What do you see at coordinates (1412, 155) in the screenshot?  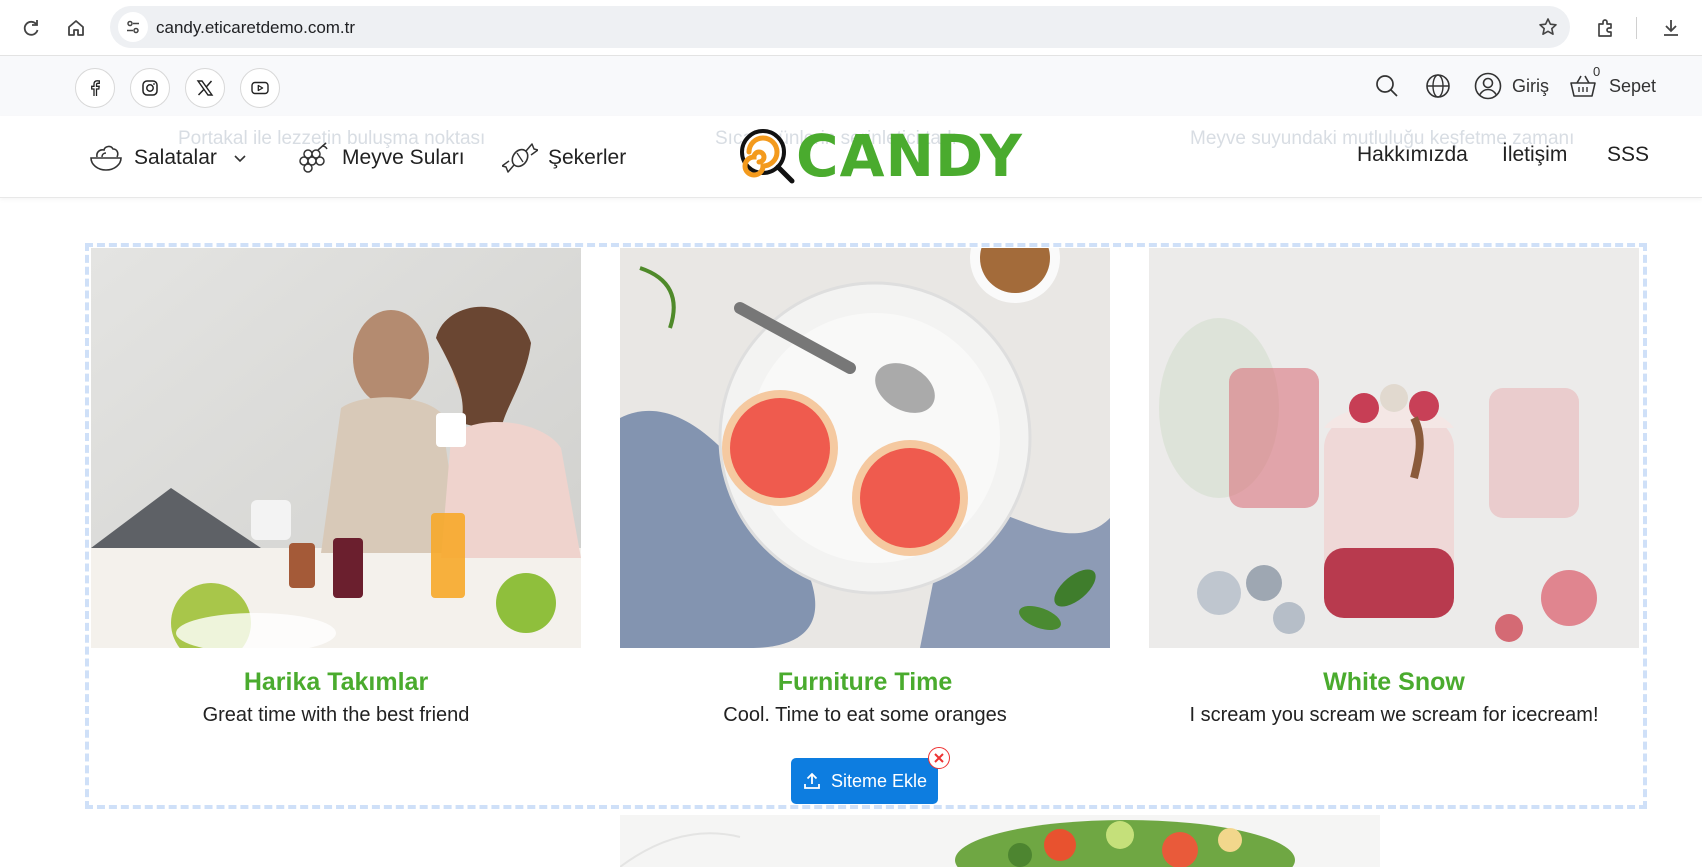 I see `nav-link-hakkimizda: Hakkımızda` at bounding box center [1412, 155].